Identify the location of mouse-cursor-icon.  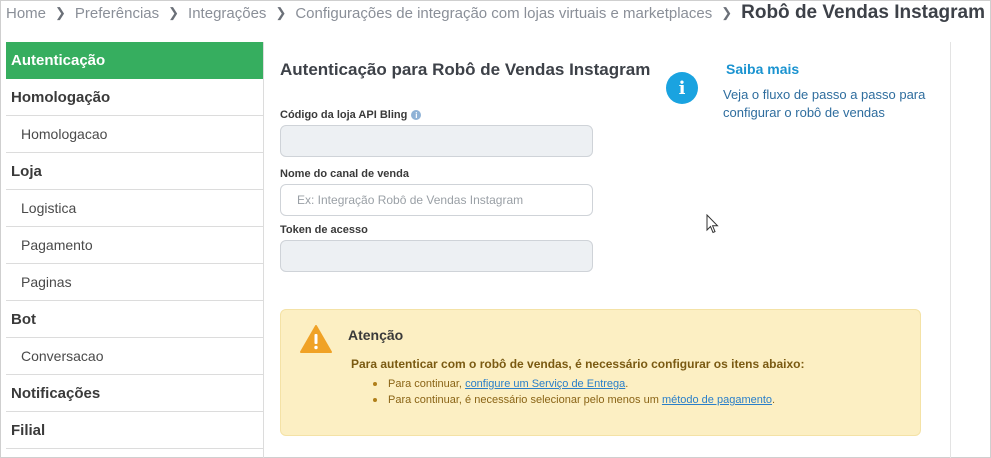
(712, 224).